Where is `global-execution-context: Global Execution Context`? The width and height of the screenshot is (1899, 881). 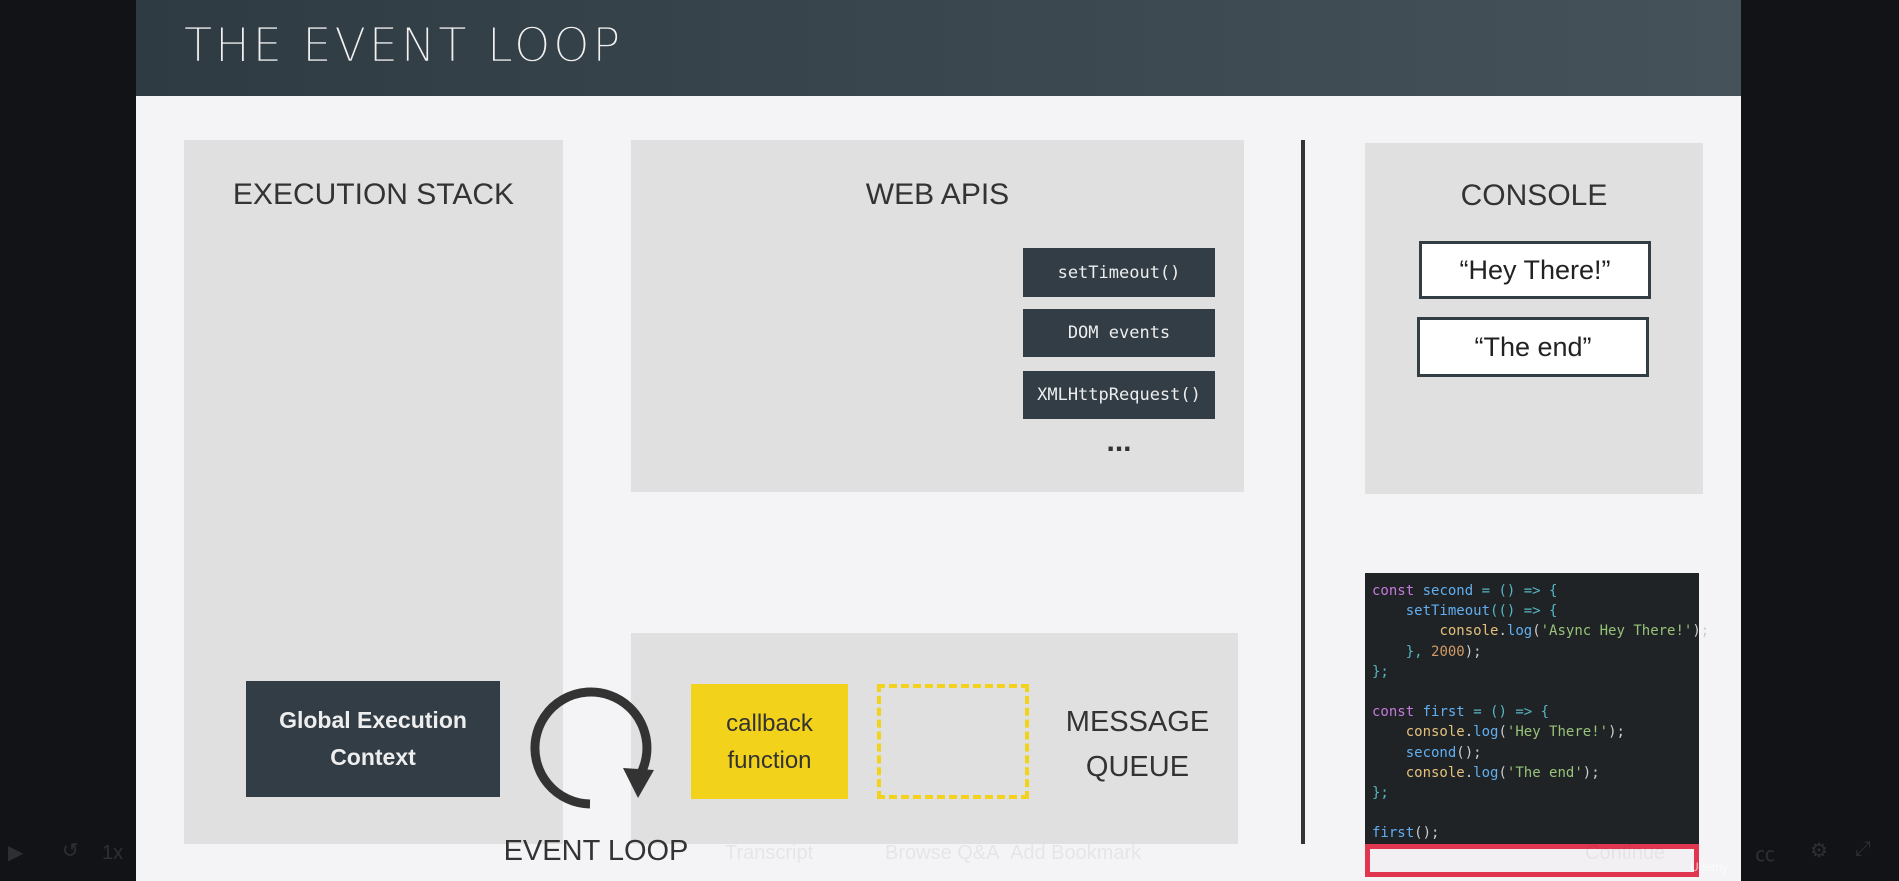
global-execution-context: Global Execution Context is located at coordinates (373, 739).